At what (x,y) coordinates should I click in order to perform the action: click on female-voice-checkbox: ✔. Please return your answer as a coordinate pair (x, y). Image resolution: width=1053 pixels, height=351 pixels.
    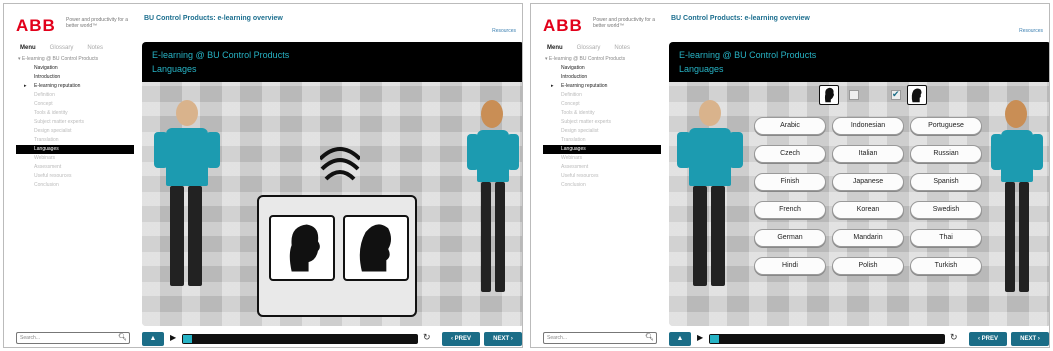
    Looking at the image, I should click on (896, 94).